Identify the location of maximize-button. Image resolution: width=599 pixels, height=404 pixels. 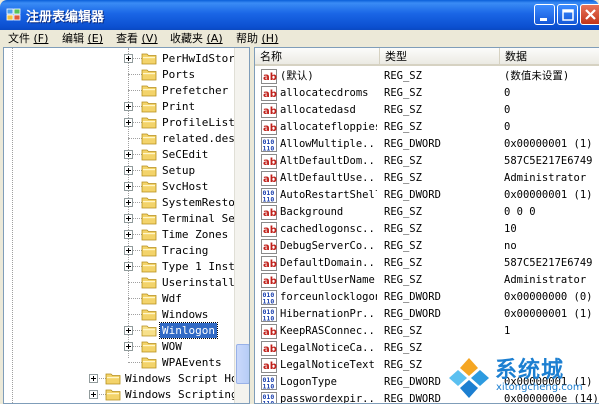
(567, 14).